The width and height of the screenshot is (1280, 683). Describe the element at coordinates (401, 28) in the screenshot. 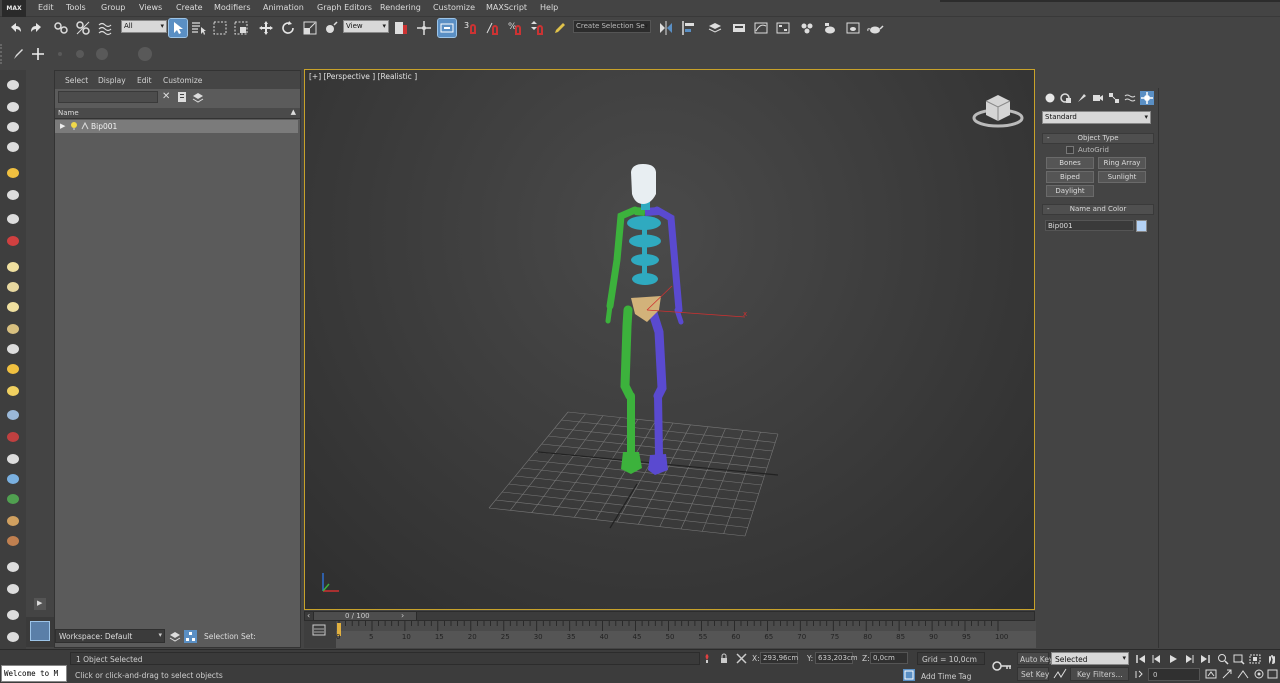

I see `pivot-center-button` at that location.